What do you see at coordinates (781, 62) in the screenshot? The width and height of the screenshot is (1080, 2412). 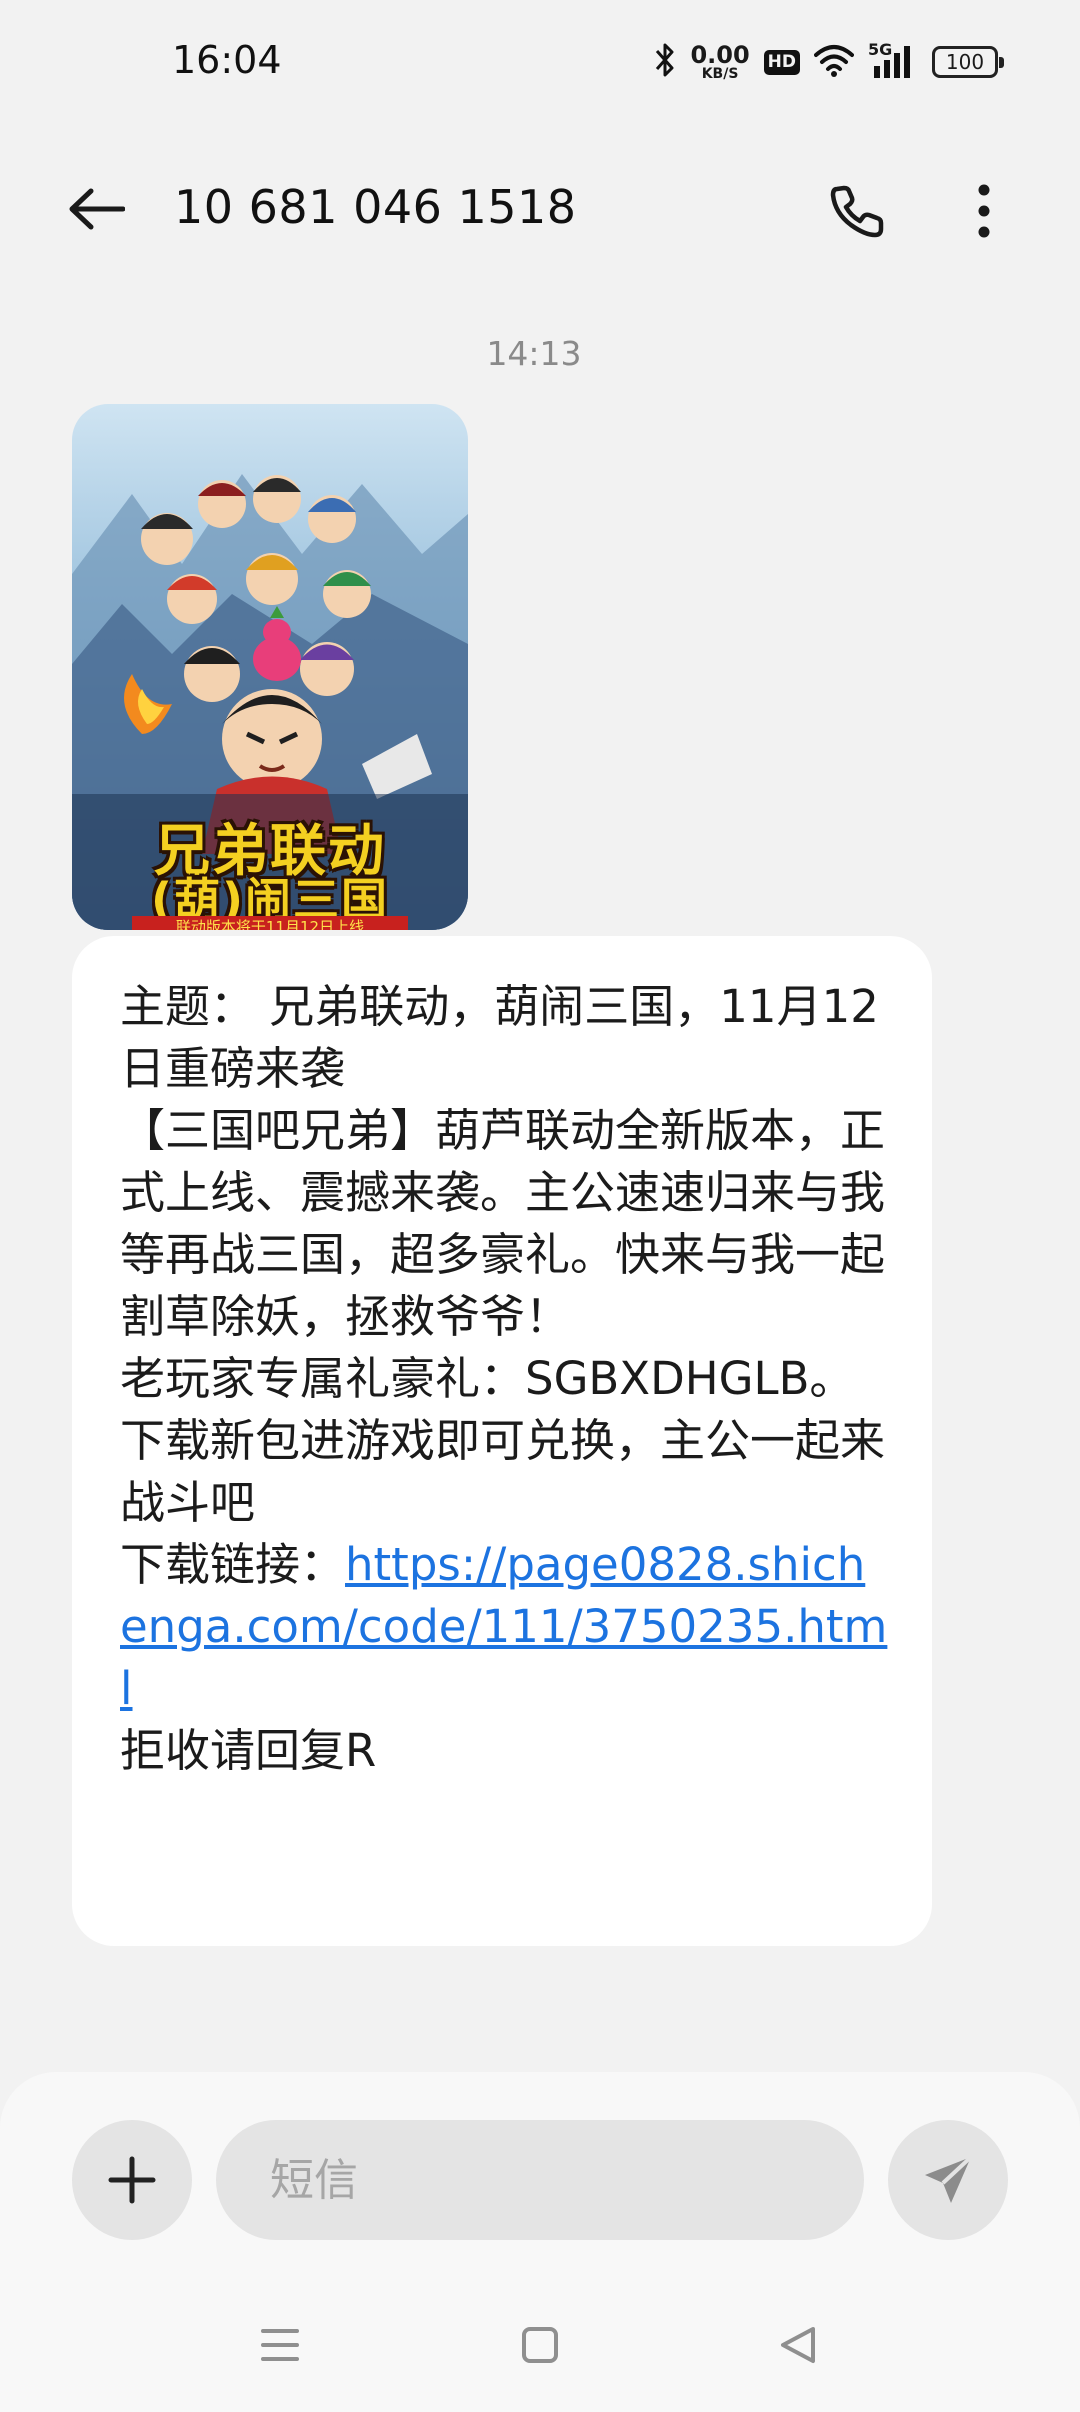 I see `hd-icon: HD` at bounding box center [781, 62].